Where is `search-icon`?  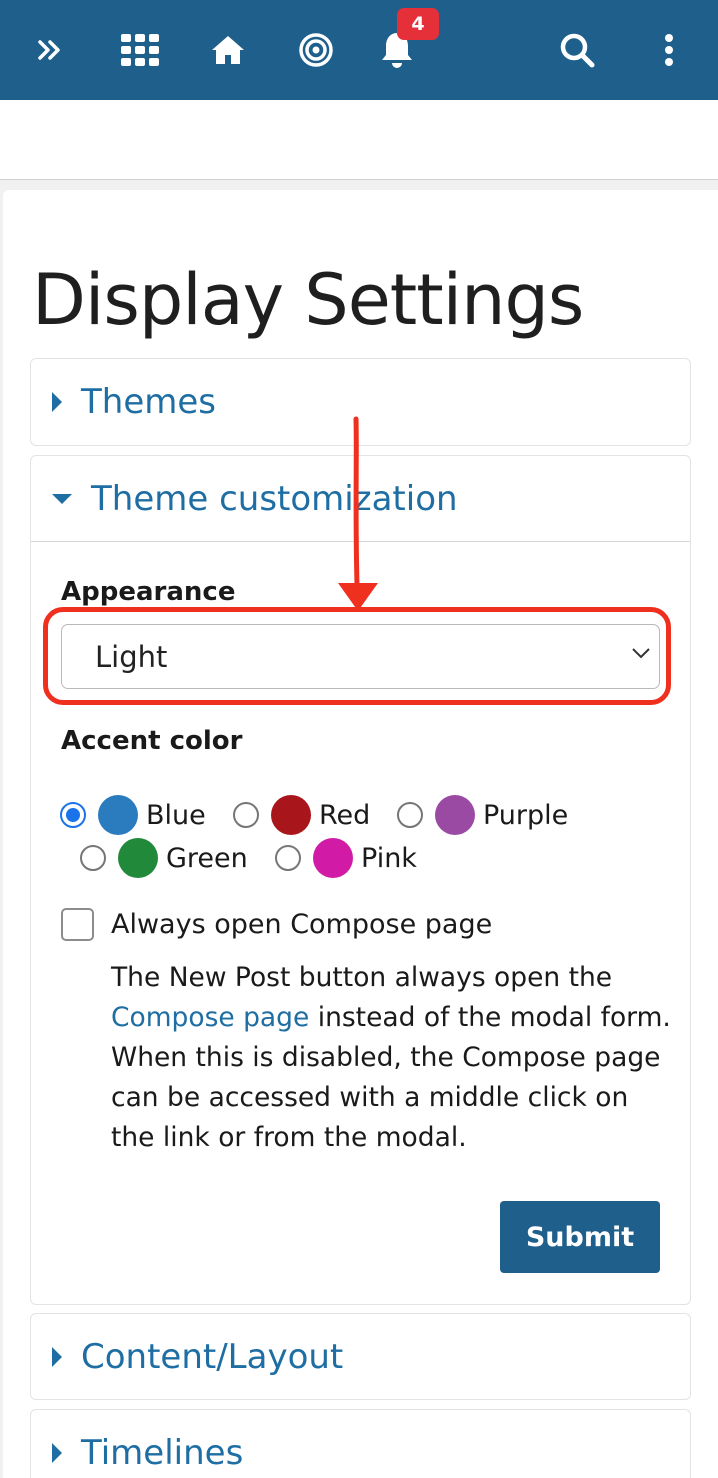
search-icon is located at coordinates (577, 50).